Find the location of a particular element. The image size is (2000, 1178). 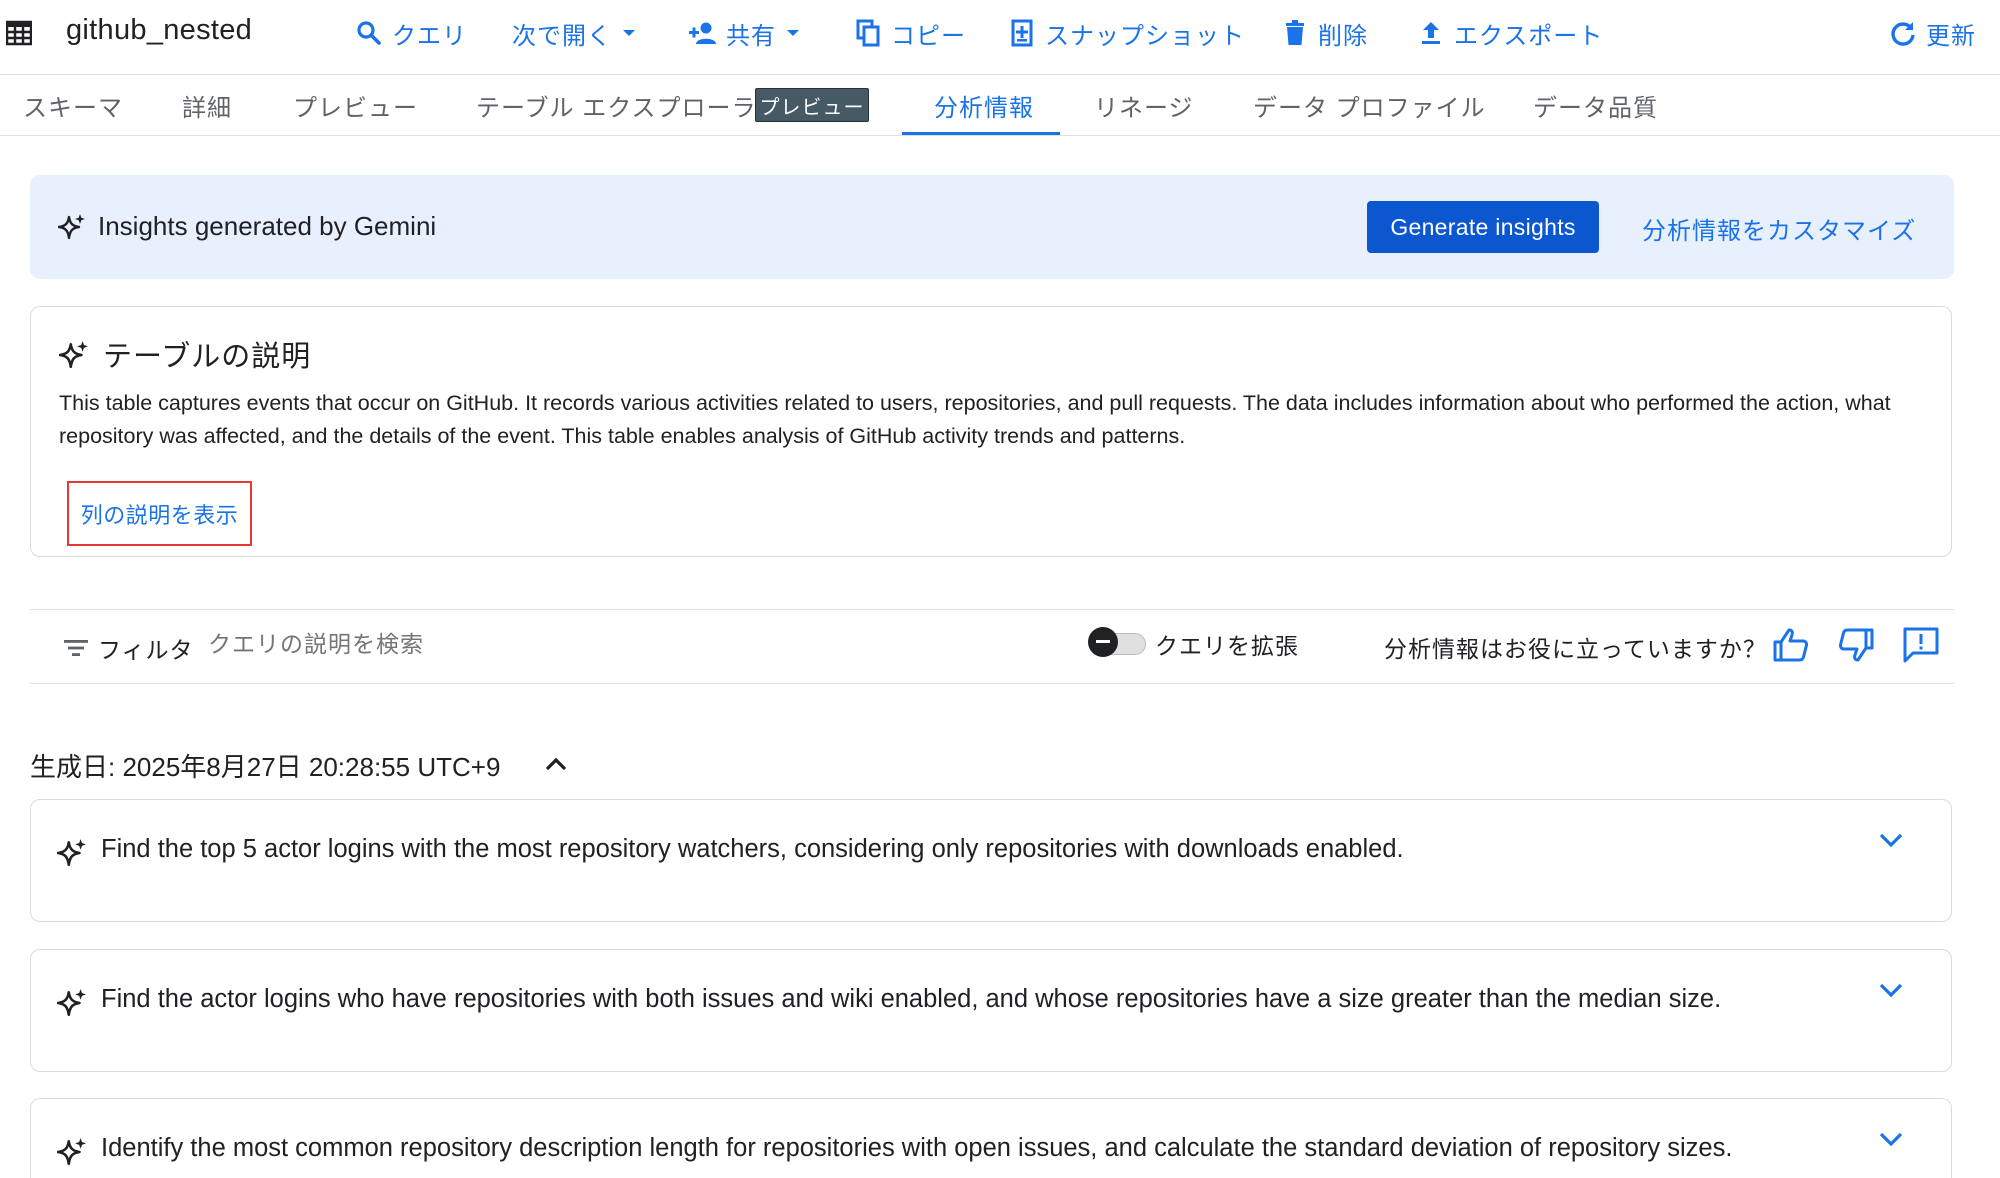

delete-button: 削除 is located at coordinates (1324, 33).